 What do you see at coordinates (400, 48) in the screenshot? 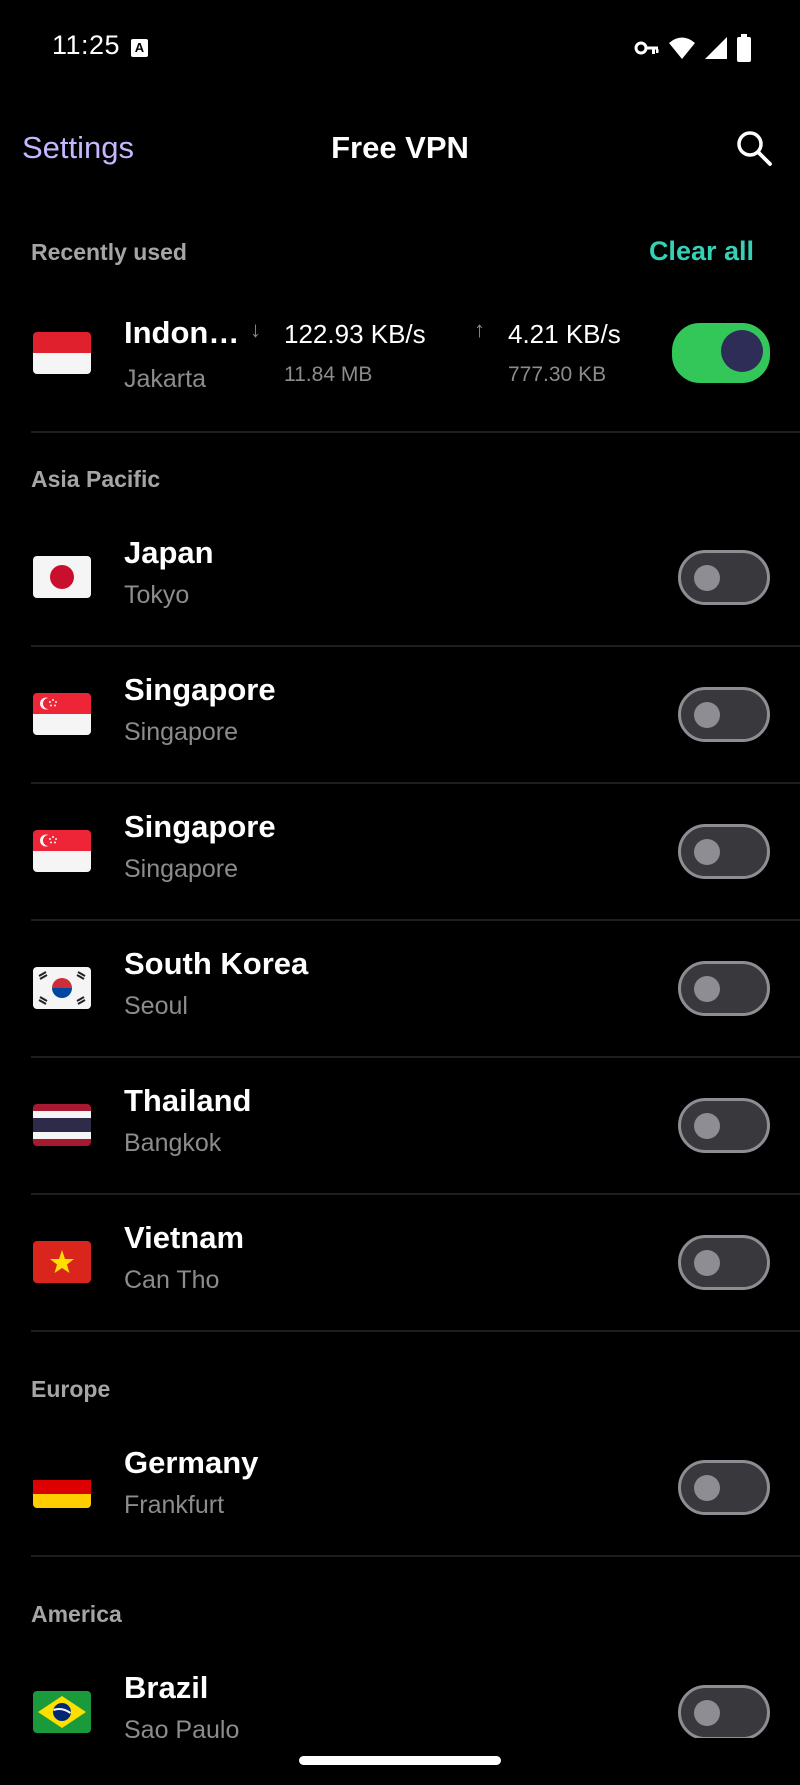
I see `status-bar: 11:25 A` at bounding box center [400, 48].